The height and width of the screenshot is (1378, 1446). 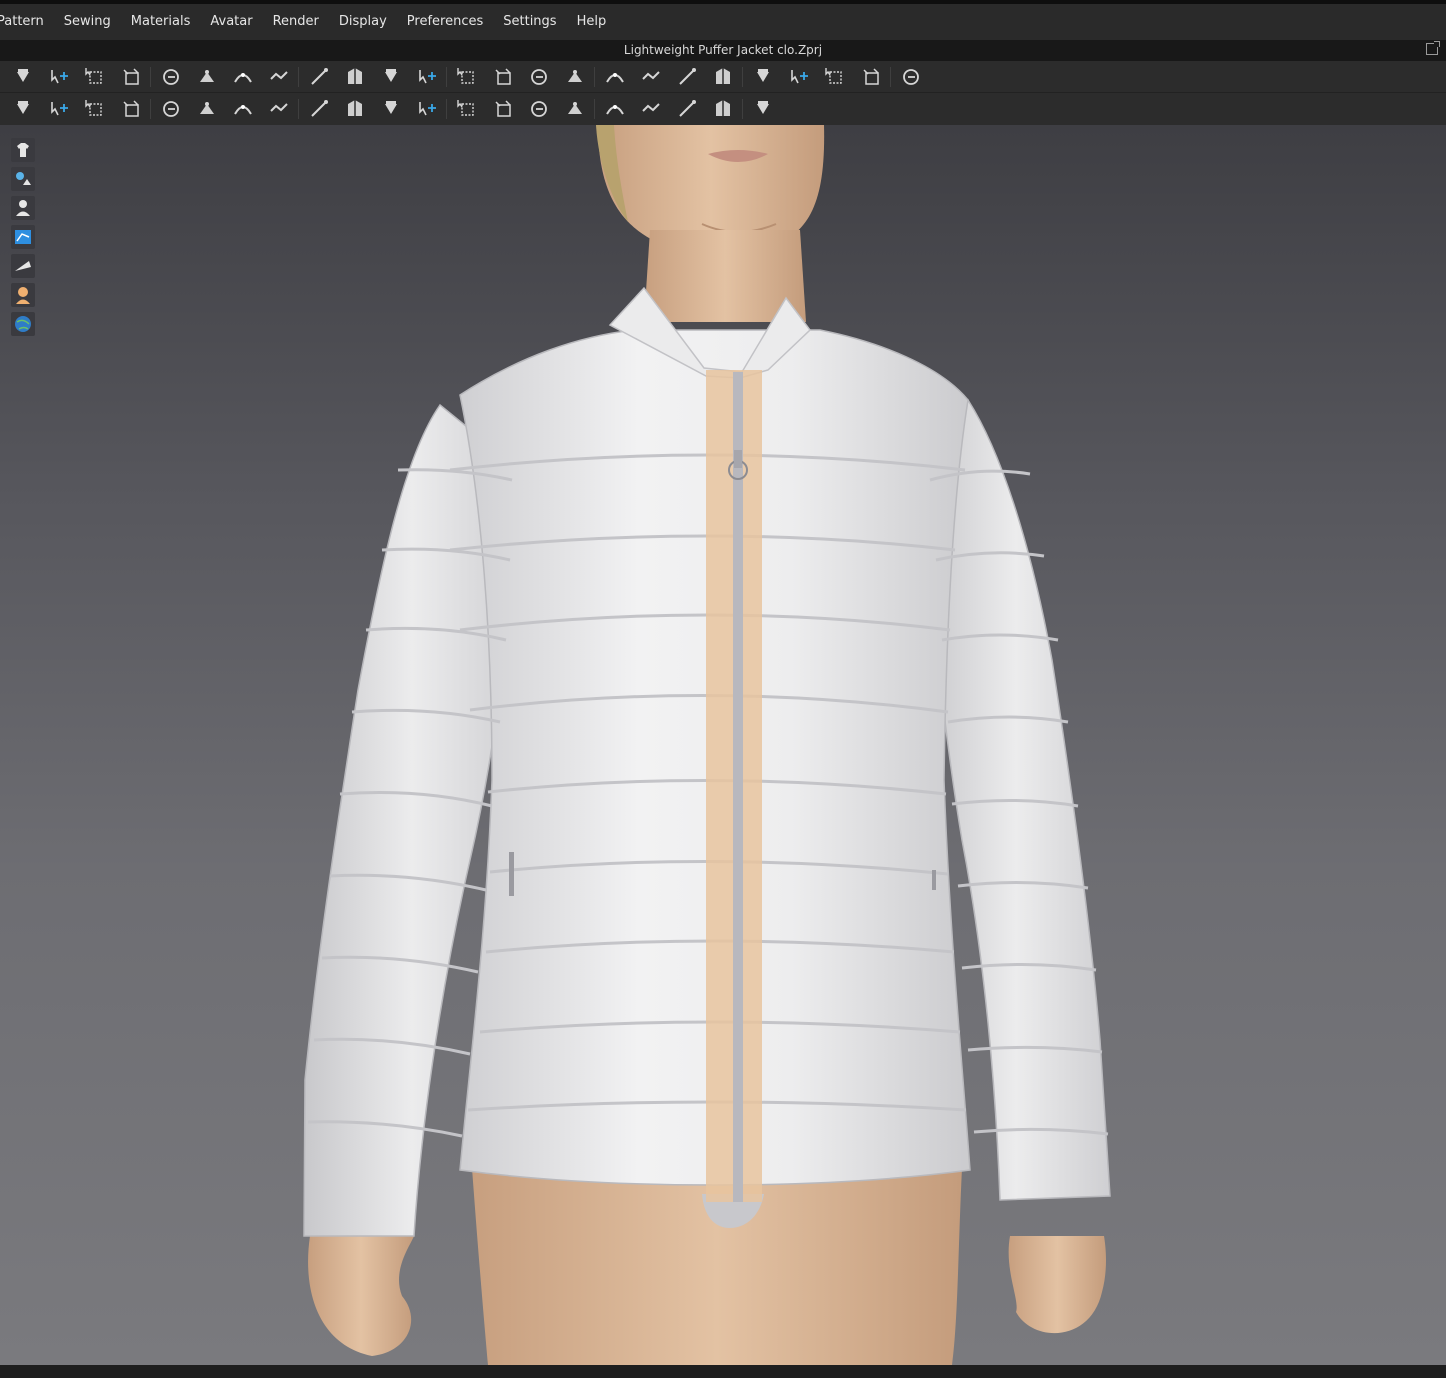 I want to click on select-button-icon, so click(x=391, y=109).